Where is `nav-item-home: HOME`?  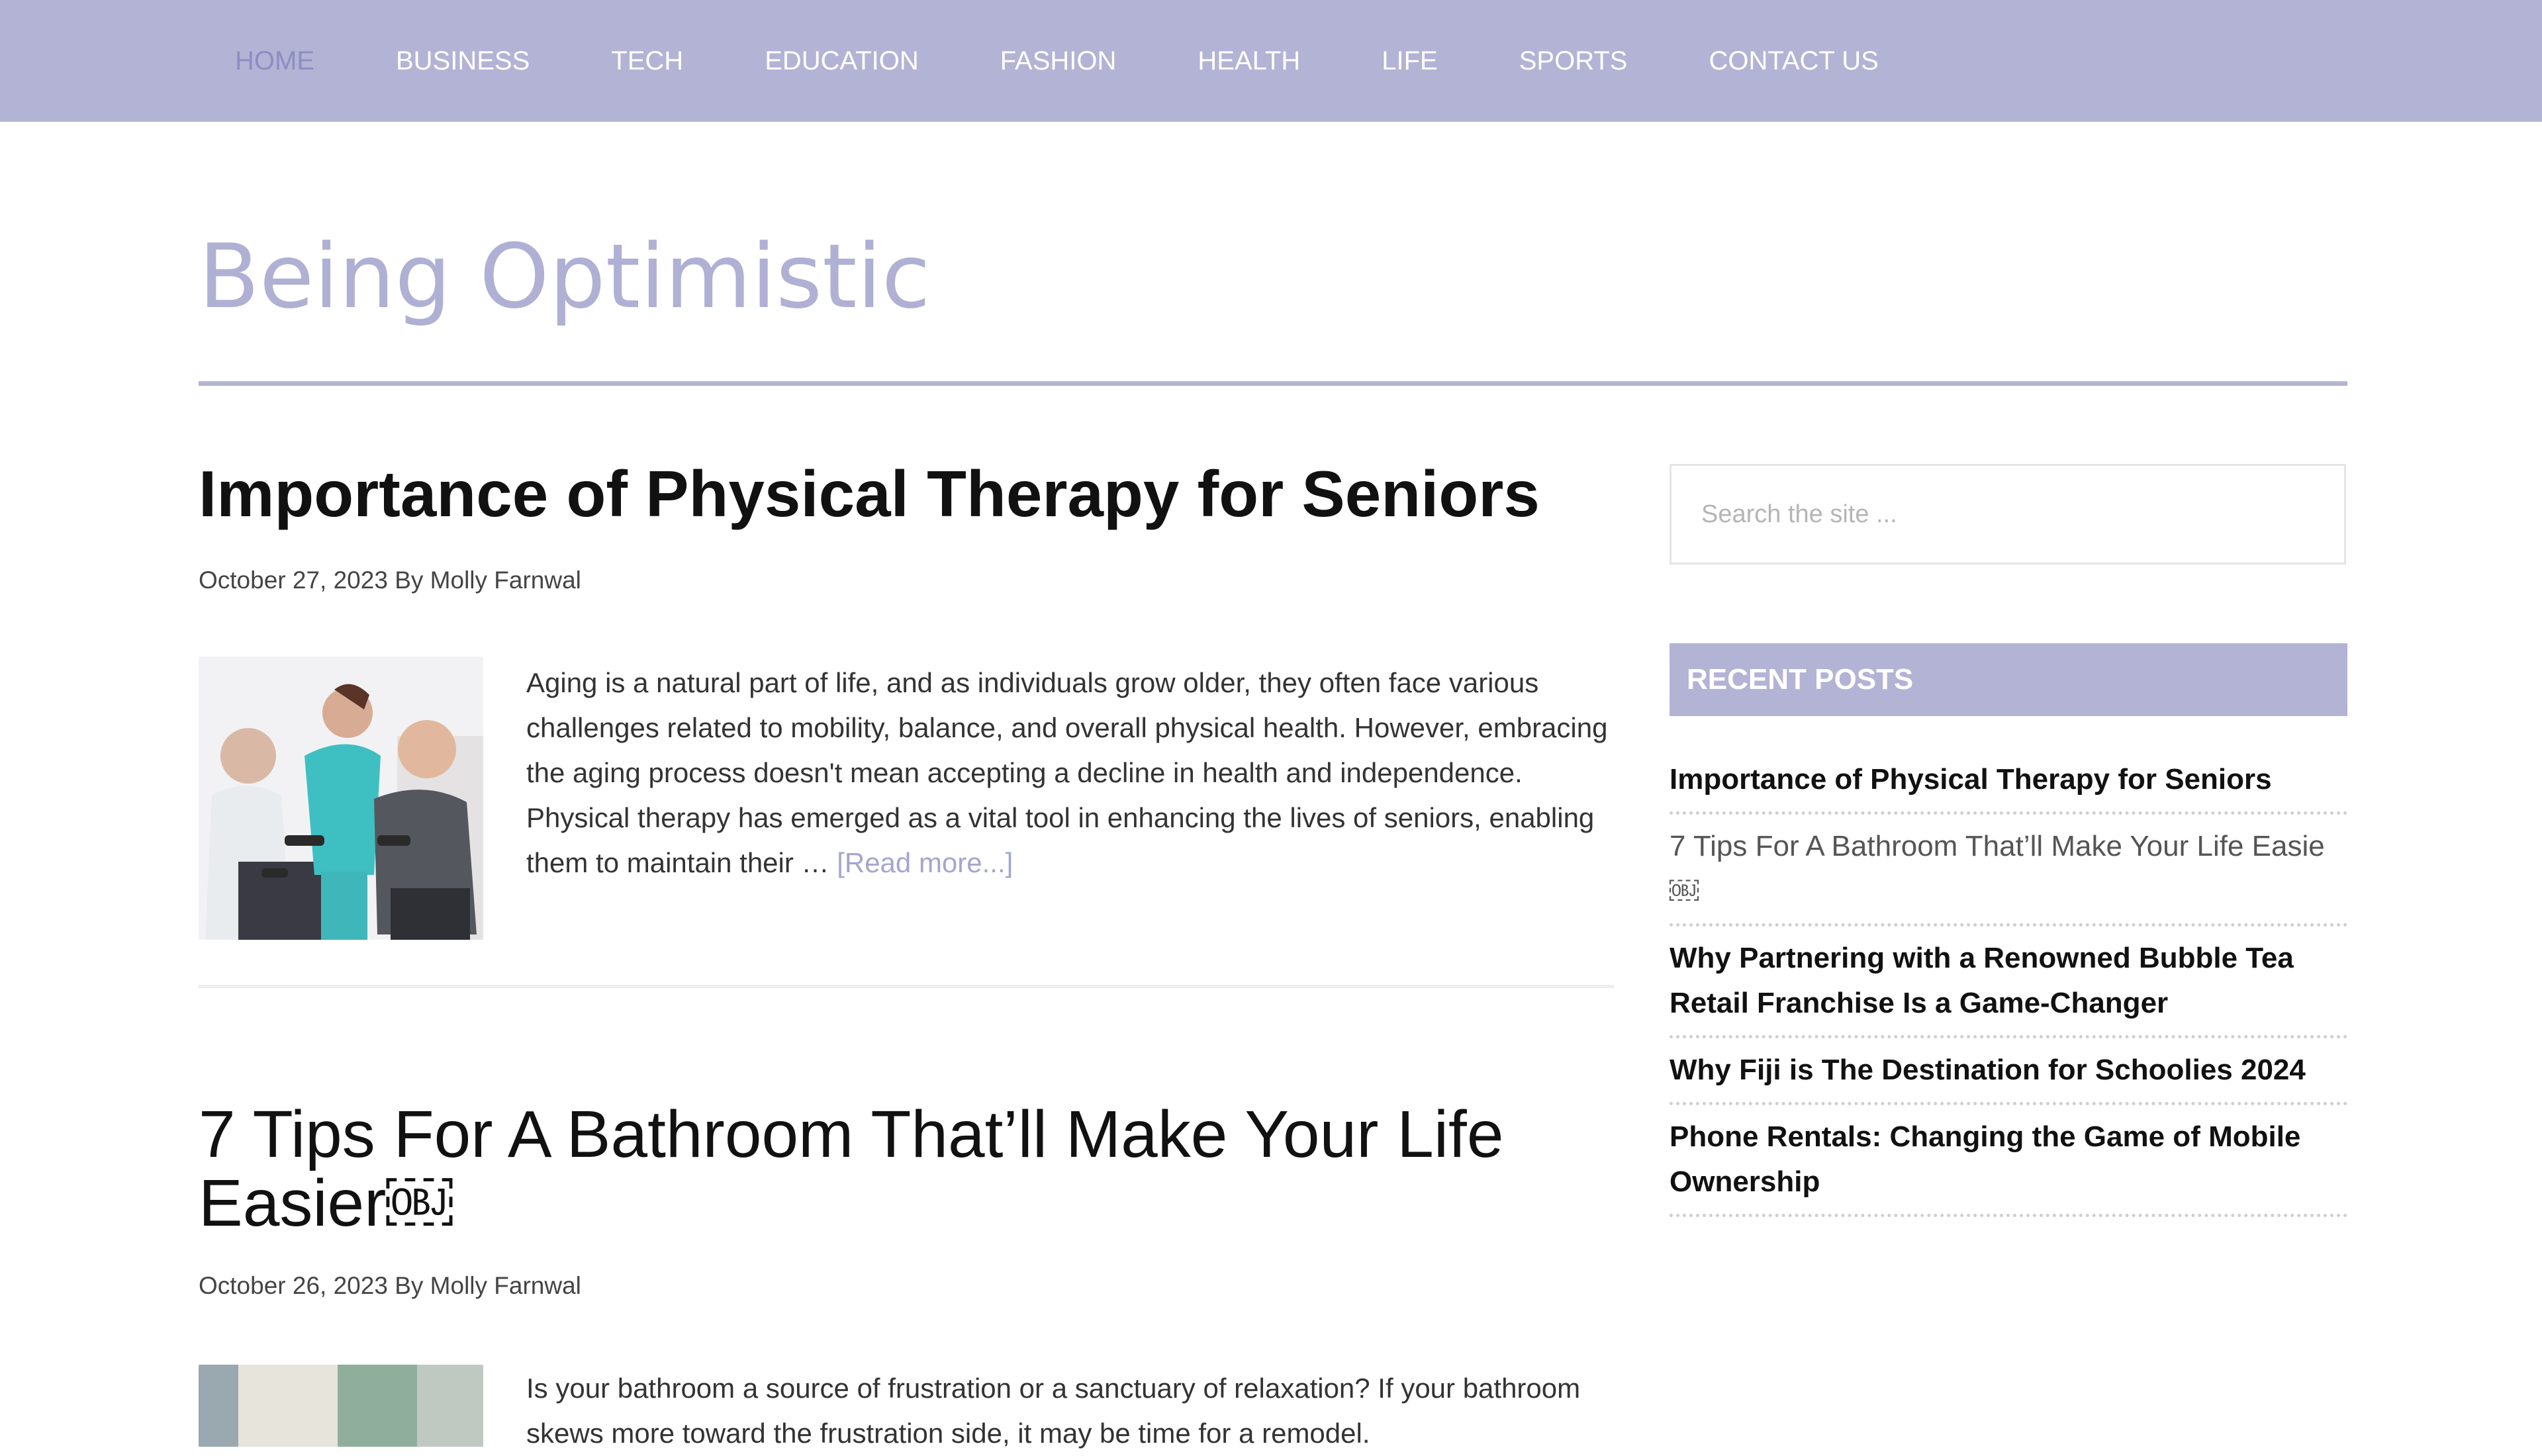 nav-item-home: HOME is located at coordinates (274, 61).